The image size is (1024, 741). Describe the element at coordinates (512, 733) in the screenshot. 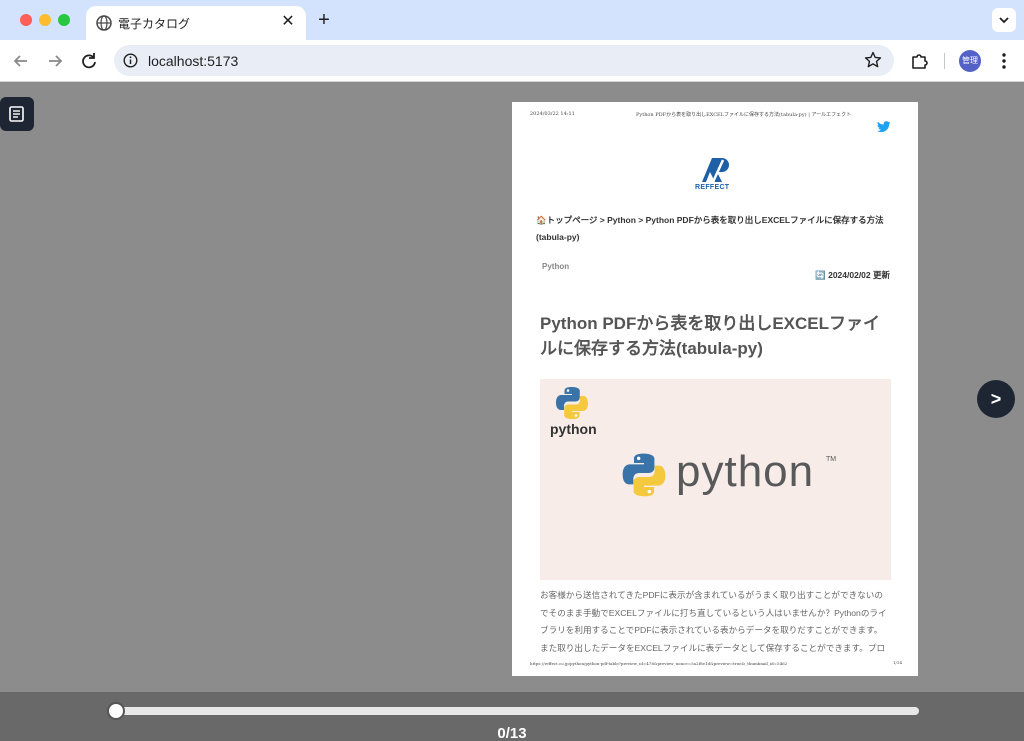

I see `page-counter: 0/13` at that location.